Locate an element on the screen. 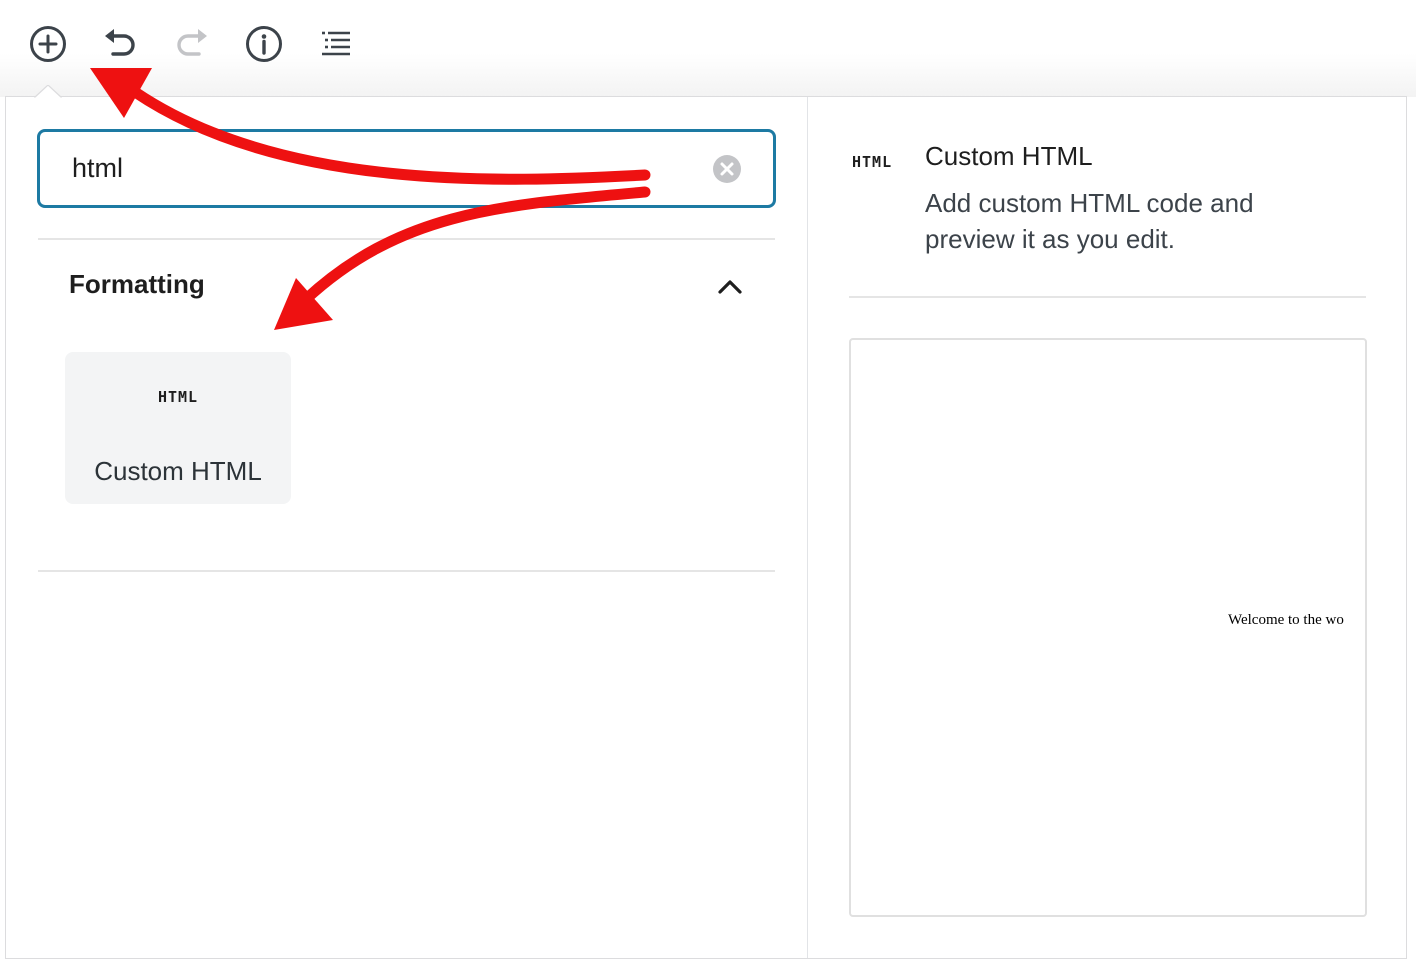 This screenshot has height=970, width=1416. plus-circle-icon is located at coordinates (48, 44).